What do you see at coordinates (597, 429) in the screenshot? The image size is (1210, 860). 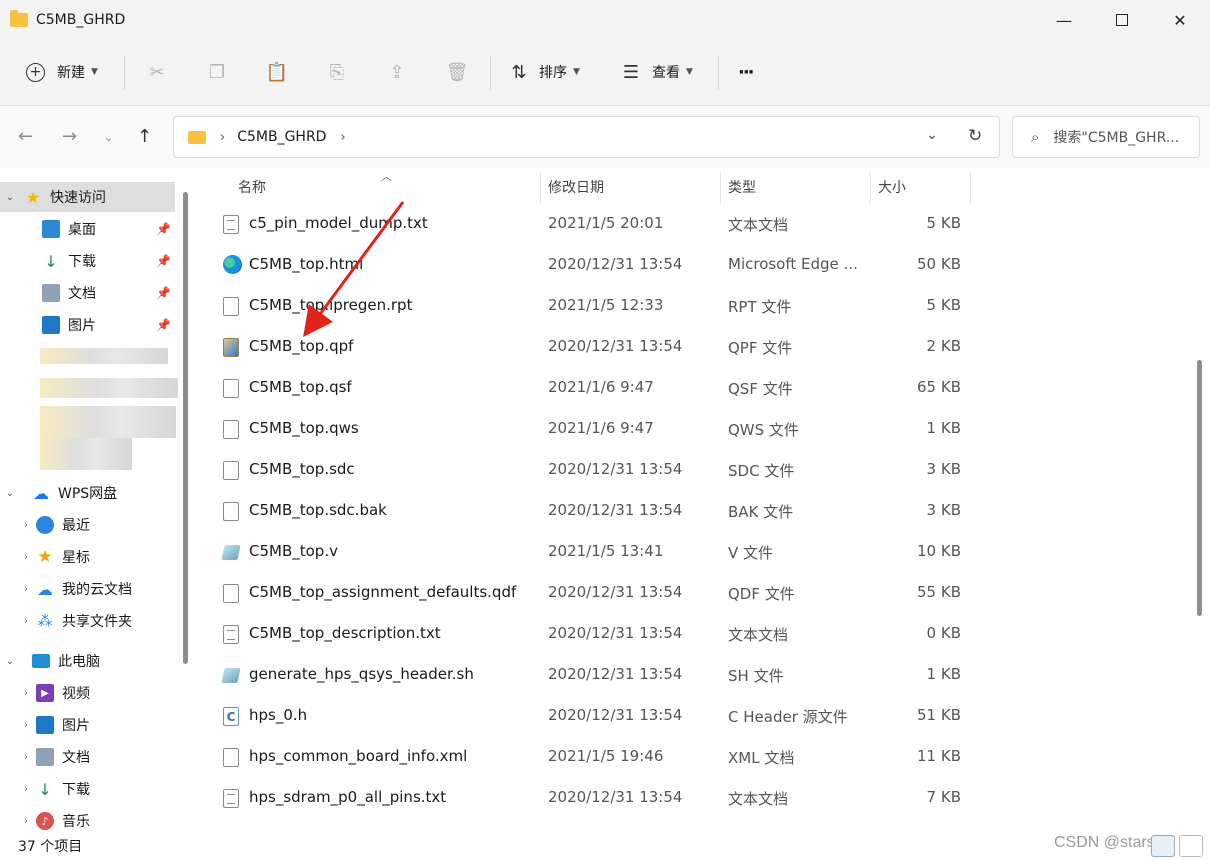 I see `file-row: C5MB_top.qws 2021/1/6 9:47 QWS 文件 1 KB` at bounding box center [597, 429].